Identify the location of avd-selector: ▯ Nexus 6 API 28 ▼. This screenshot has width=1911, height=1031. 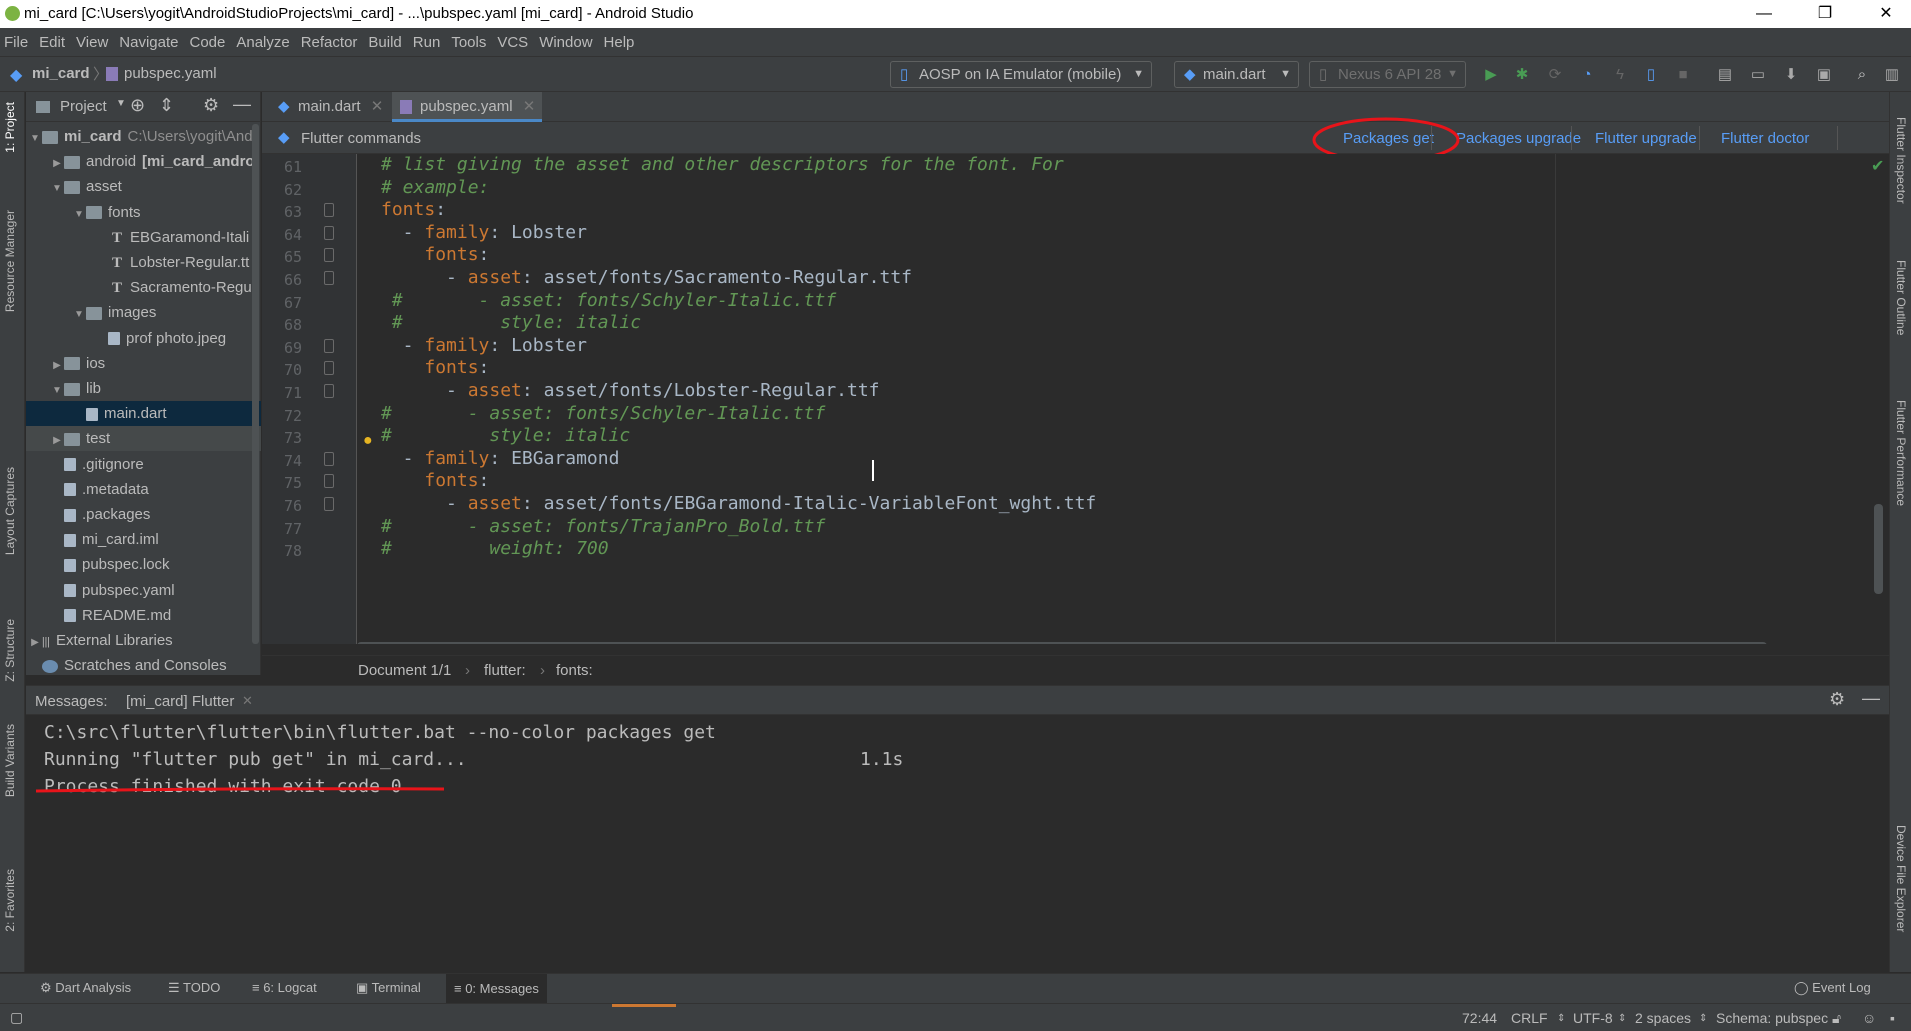
(1387, 74).